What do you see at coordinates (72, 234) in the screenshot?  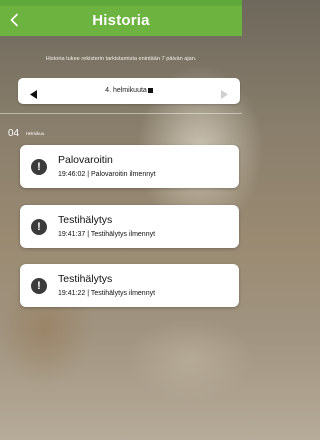 I see `event-time: 19:41:37` at bounding box center [72, 234].